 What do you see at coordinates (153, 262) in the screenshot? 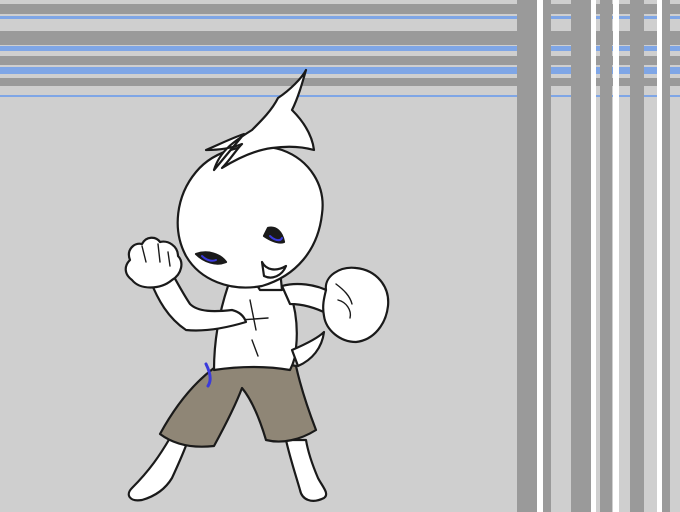
I see `left-fist` at bounding box center [153, 262].